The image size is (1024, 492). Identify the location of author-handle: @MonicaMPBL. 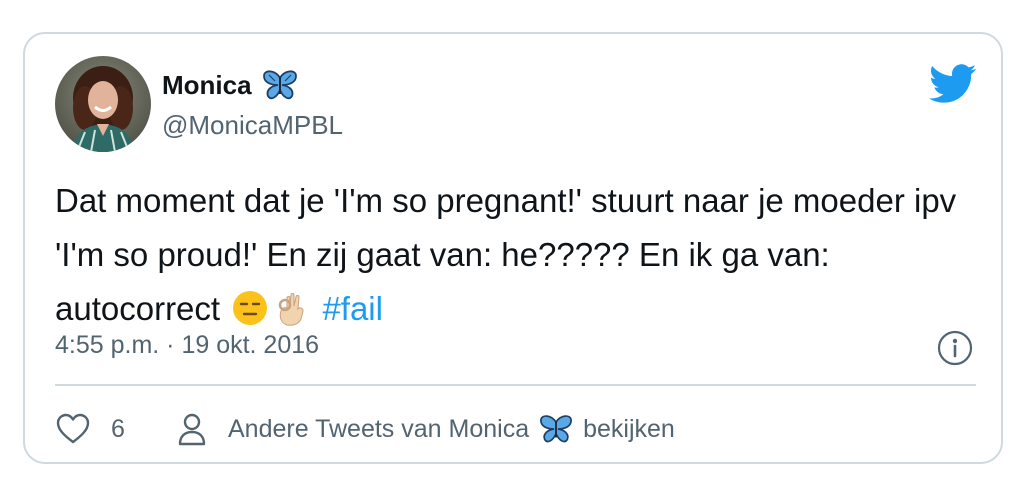
(252, 125).